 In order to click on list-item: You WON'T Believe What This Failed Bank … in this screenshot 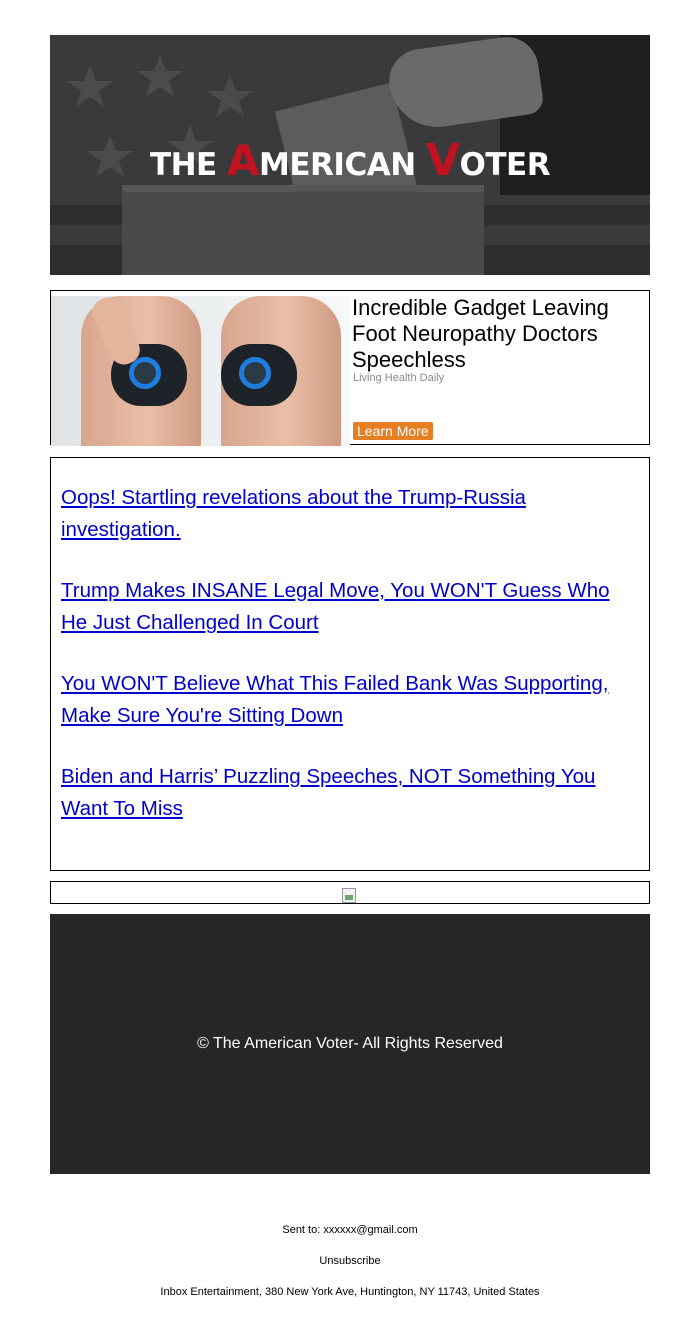, I will do `click(350, 700)`.